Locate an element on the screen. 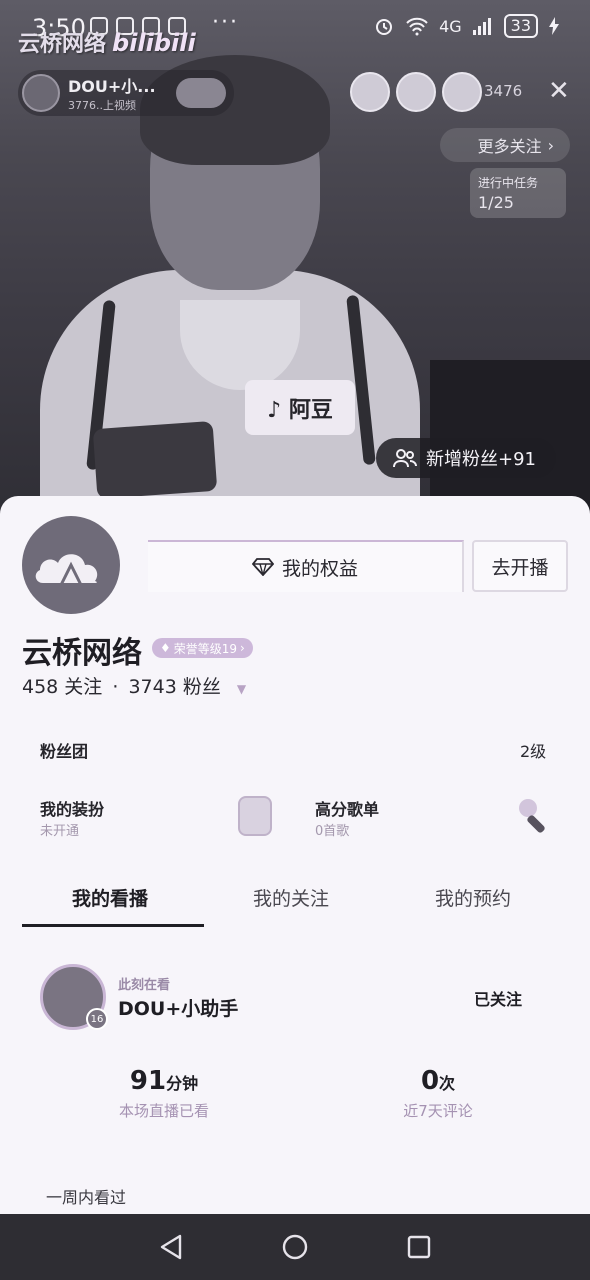 The image size is (590, 1280). follow-stats: 458 关注 · 3743 粉丝 ▼ is located at coordinates (134, 685).